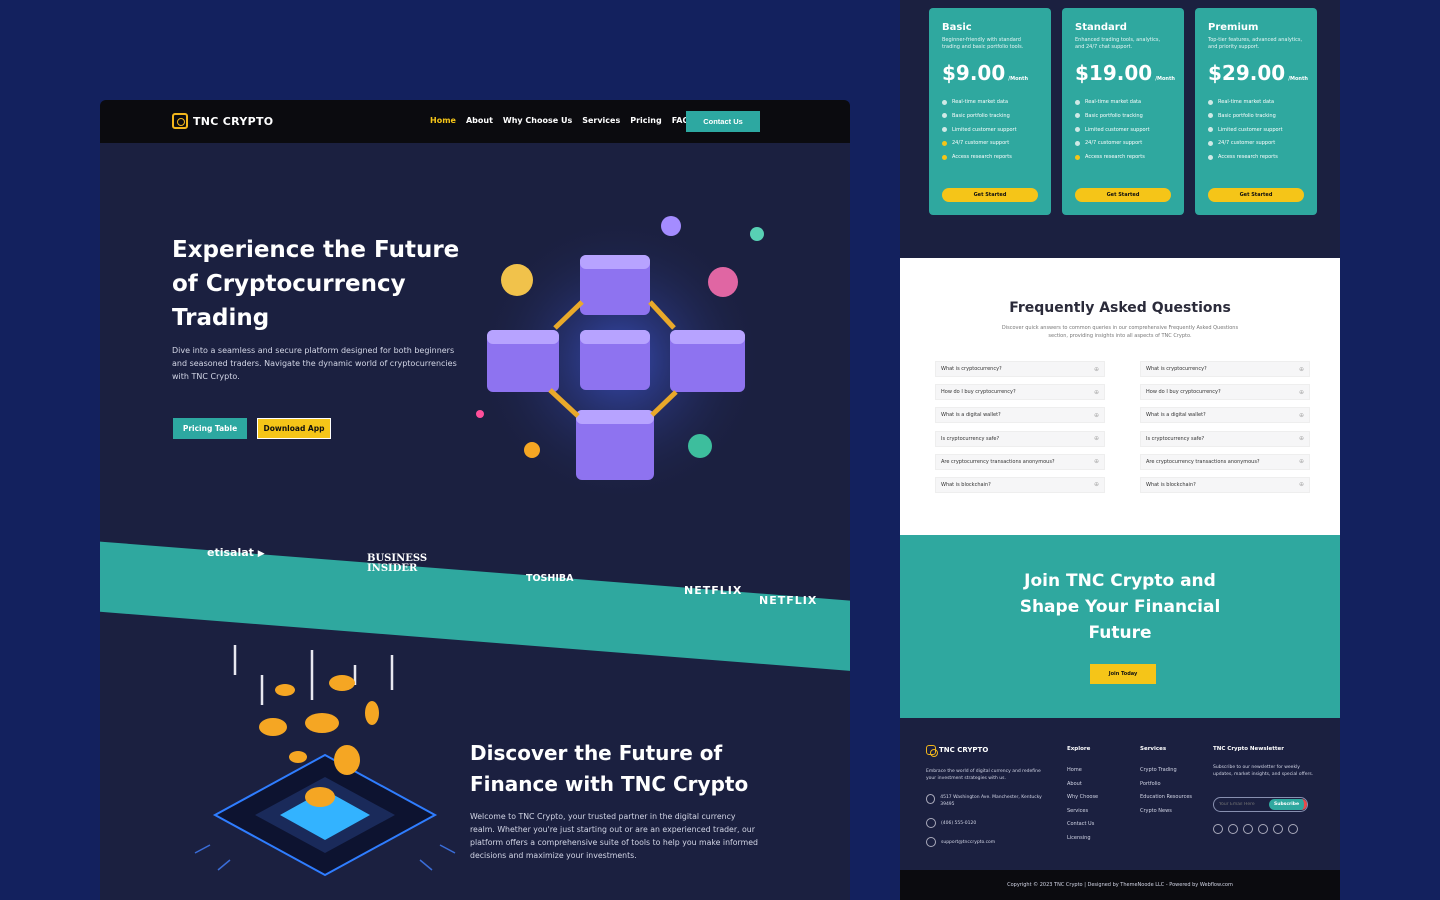 Image resolution: width=1440 pixels, height=900 pixels. What do you see at coordinates (222, 121) in the screenshot?
I see `brand-logo: TNC CRYPTO` at bounding box center [222, 121].